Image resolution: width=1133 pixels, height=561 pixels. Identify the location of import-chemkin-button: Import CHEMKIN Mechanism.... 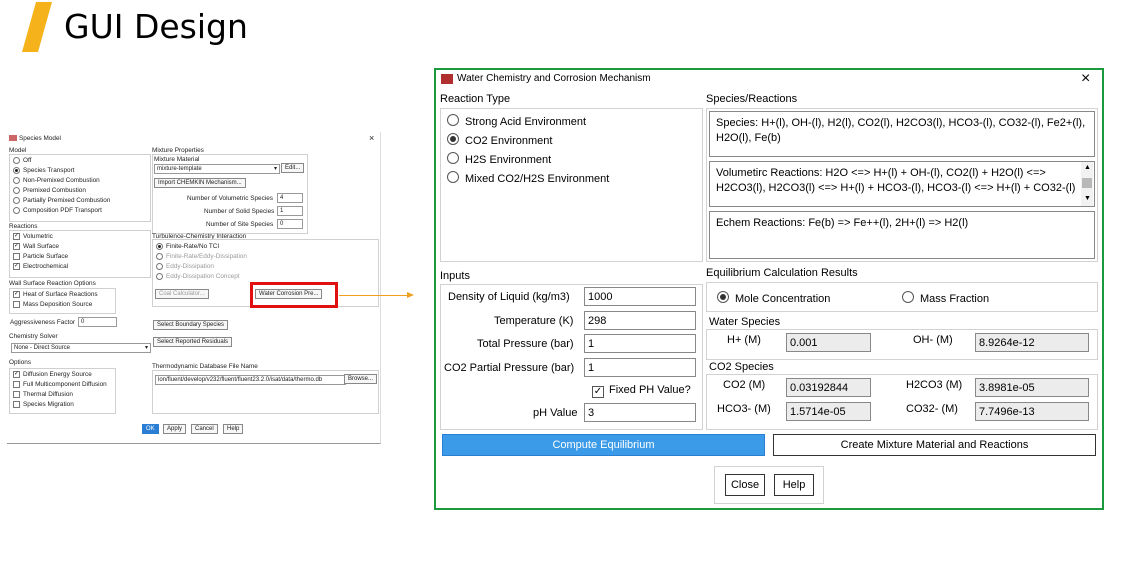
(200, 183).